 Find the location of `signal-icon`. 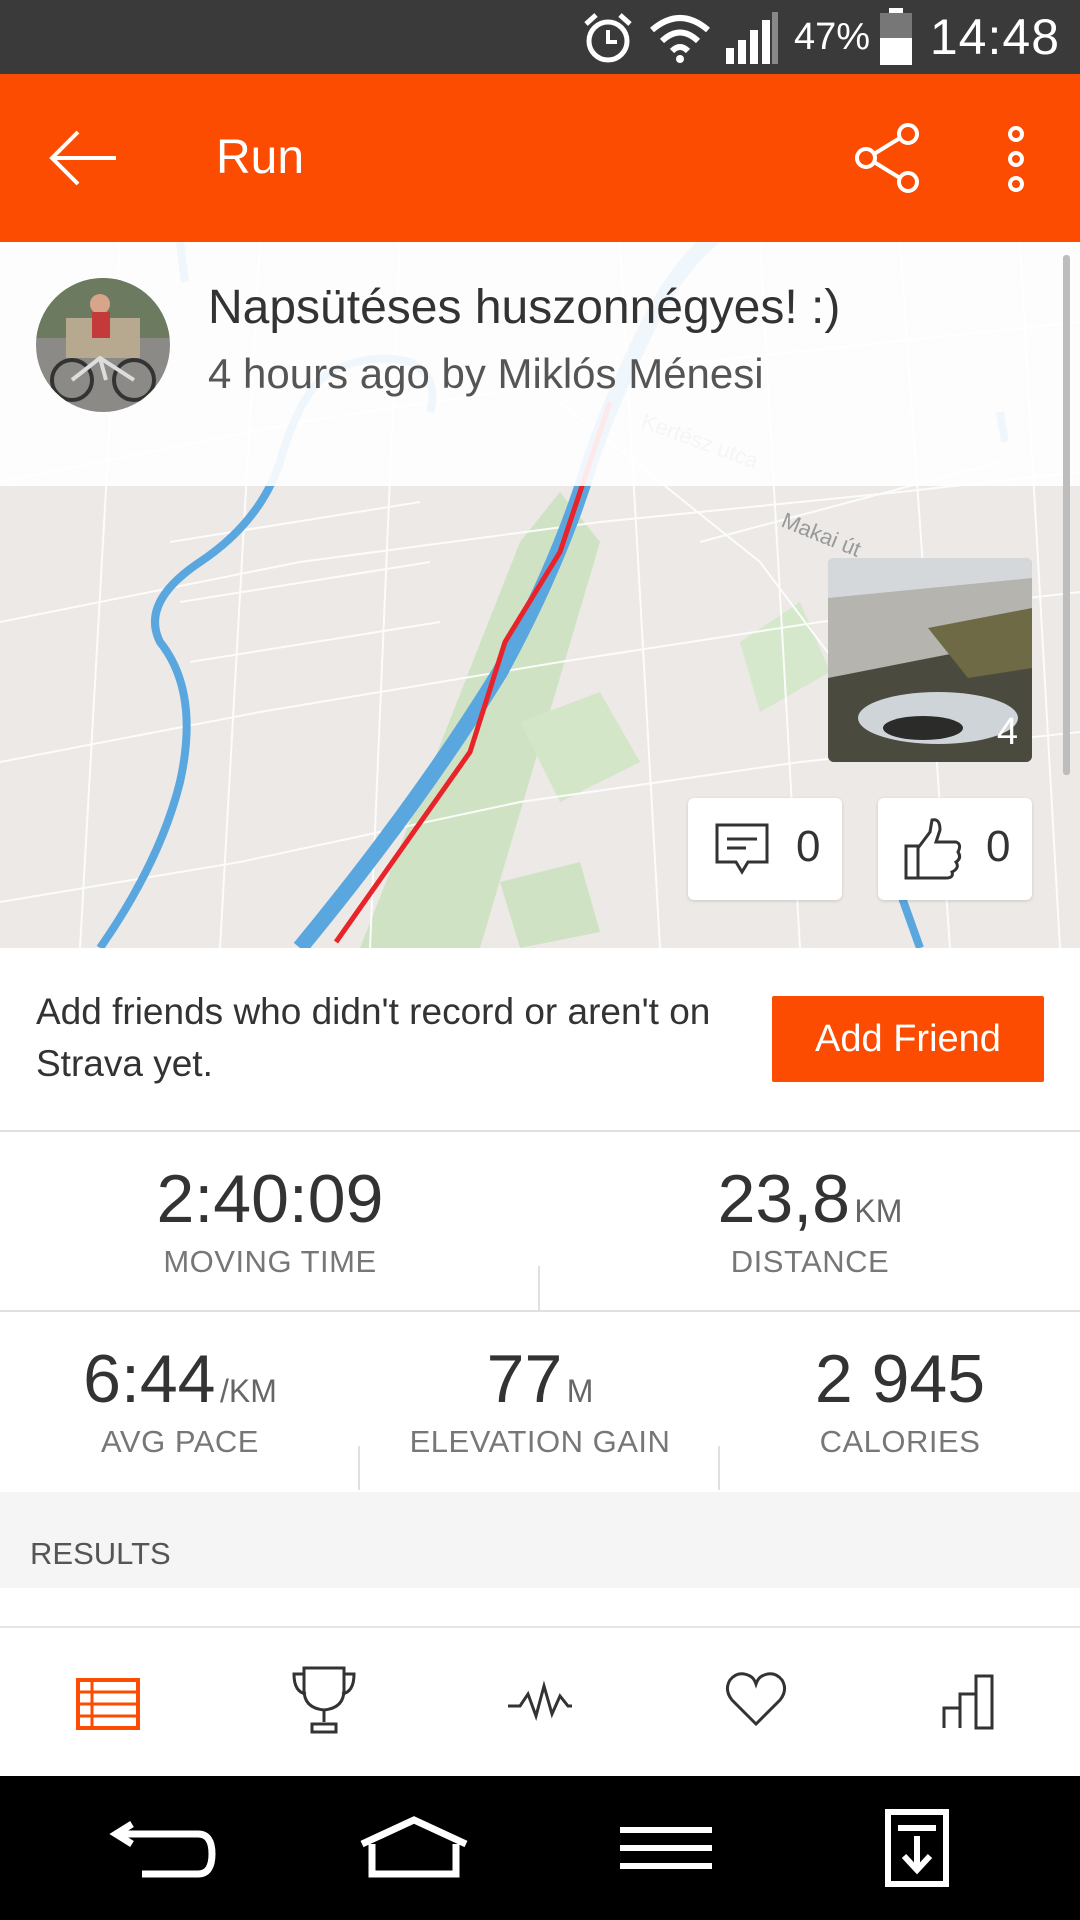

signal-icon is located at coordinates (752, 38).